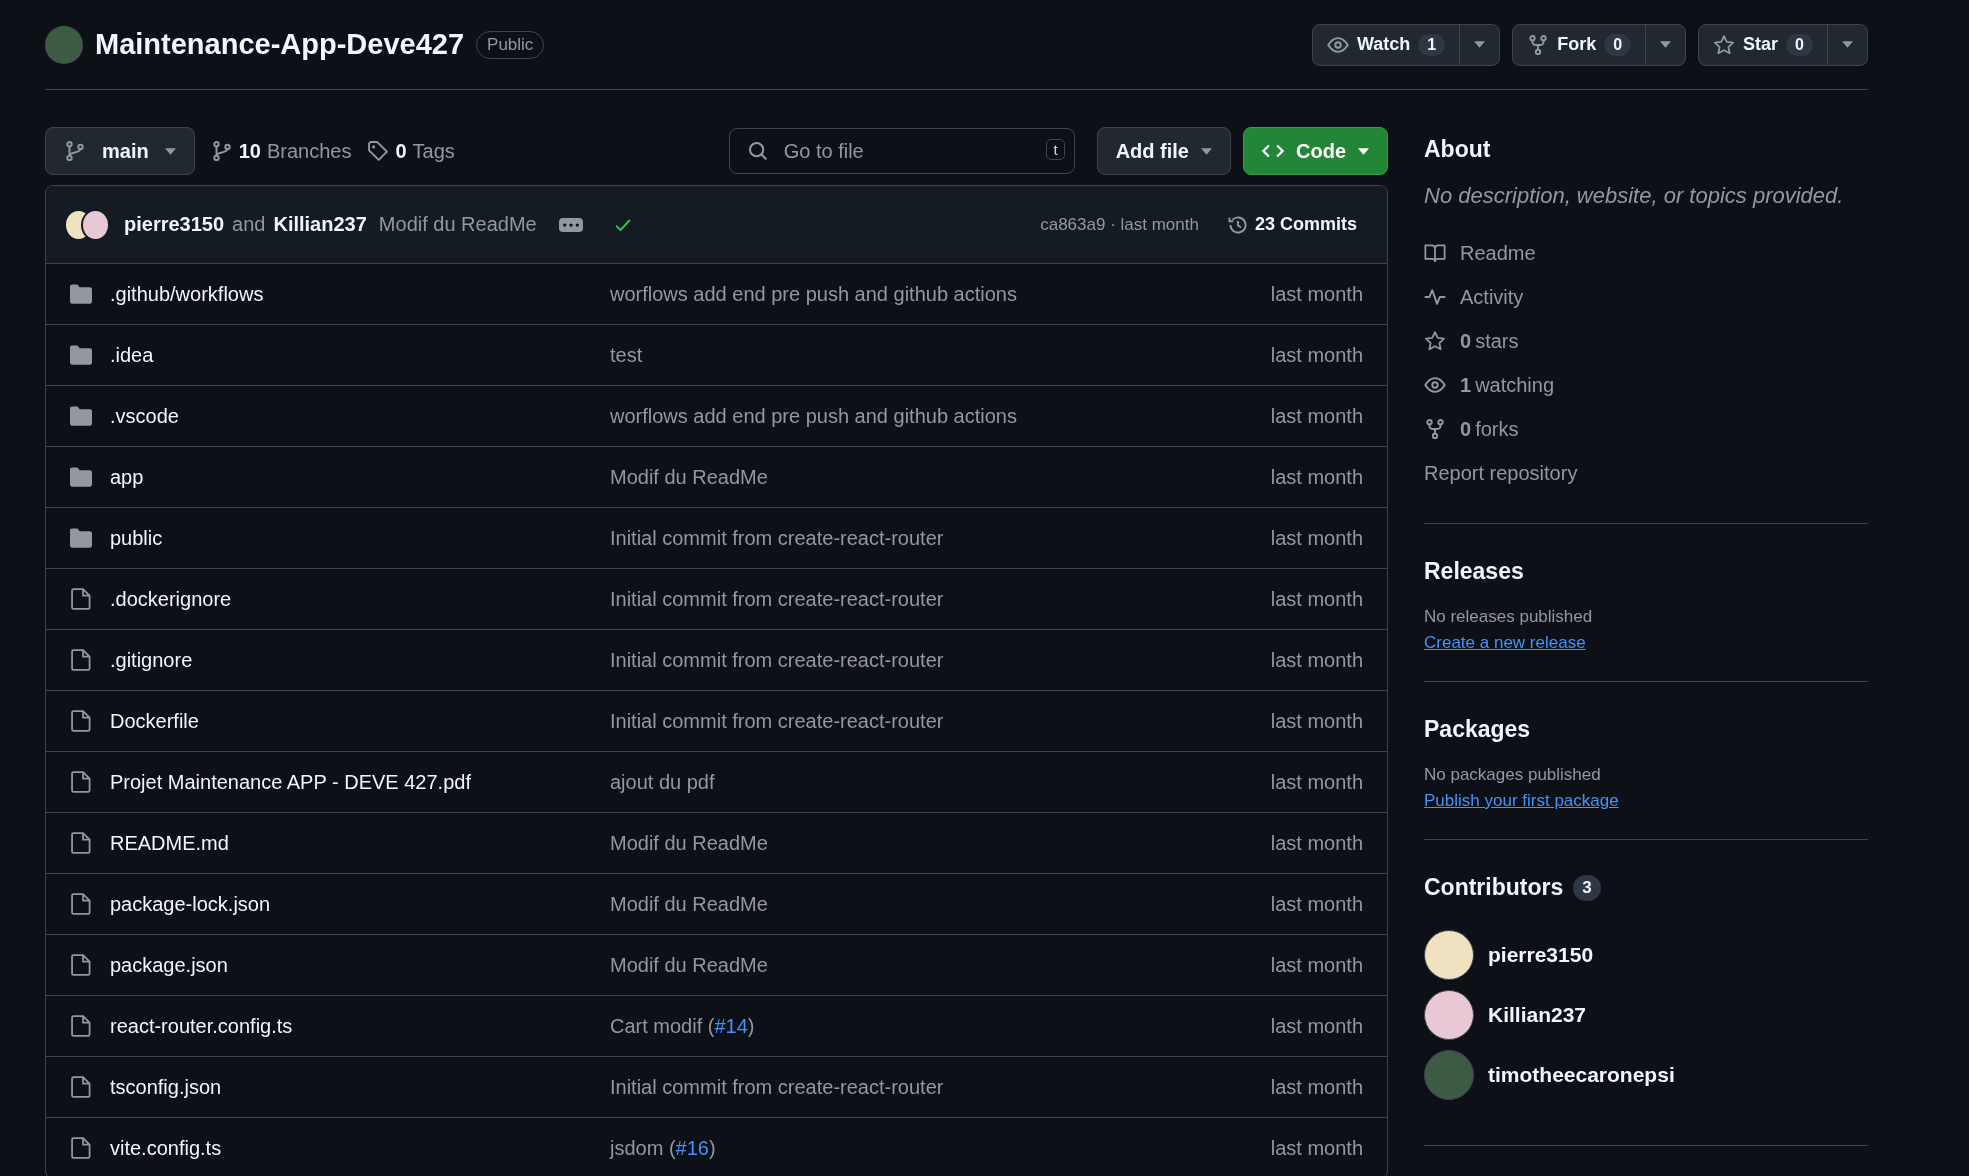 This screenshot has height=1176, width=1969. I want to click on file-name-link: .github/workflows, so click(360, 294).